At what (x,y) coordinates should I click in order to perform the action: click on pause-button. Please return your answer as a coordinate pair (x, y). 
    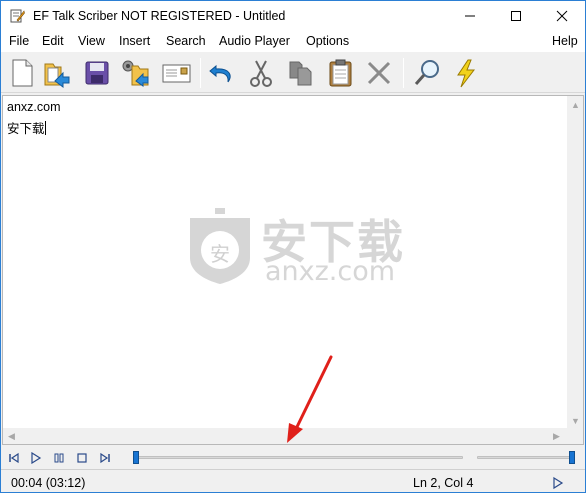
    Looking at the image, I should click on (59, 458).